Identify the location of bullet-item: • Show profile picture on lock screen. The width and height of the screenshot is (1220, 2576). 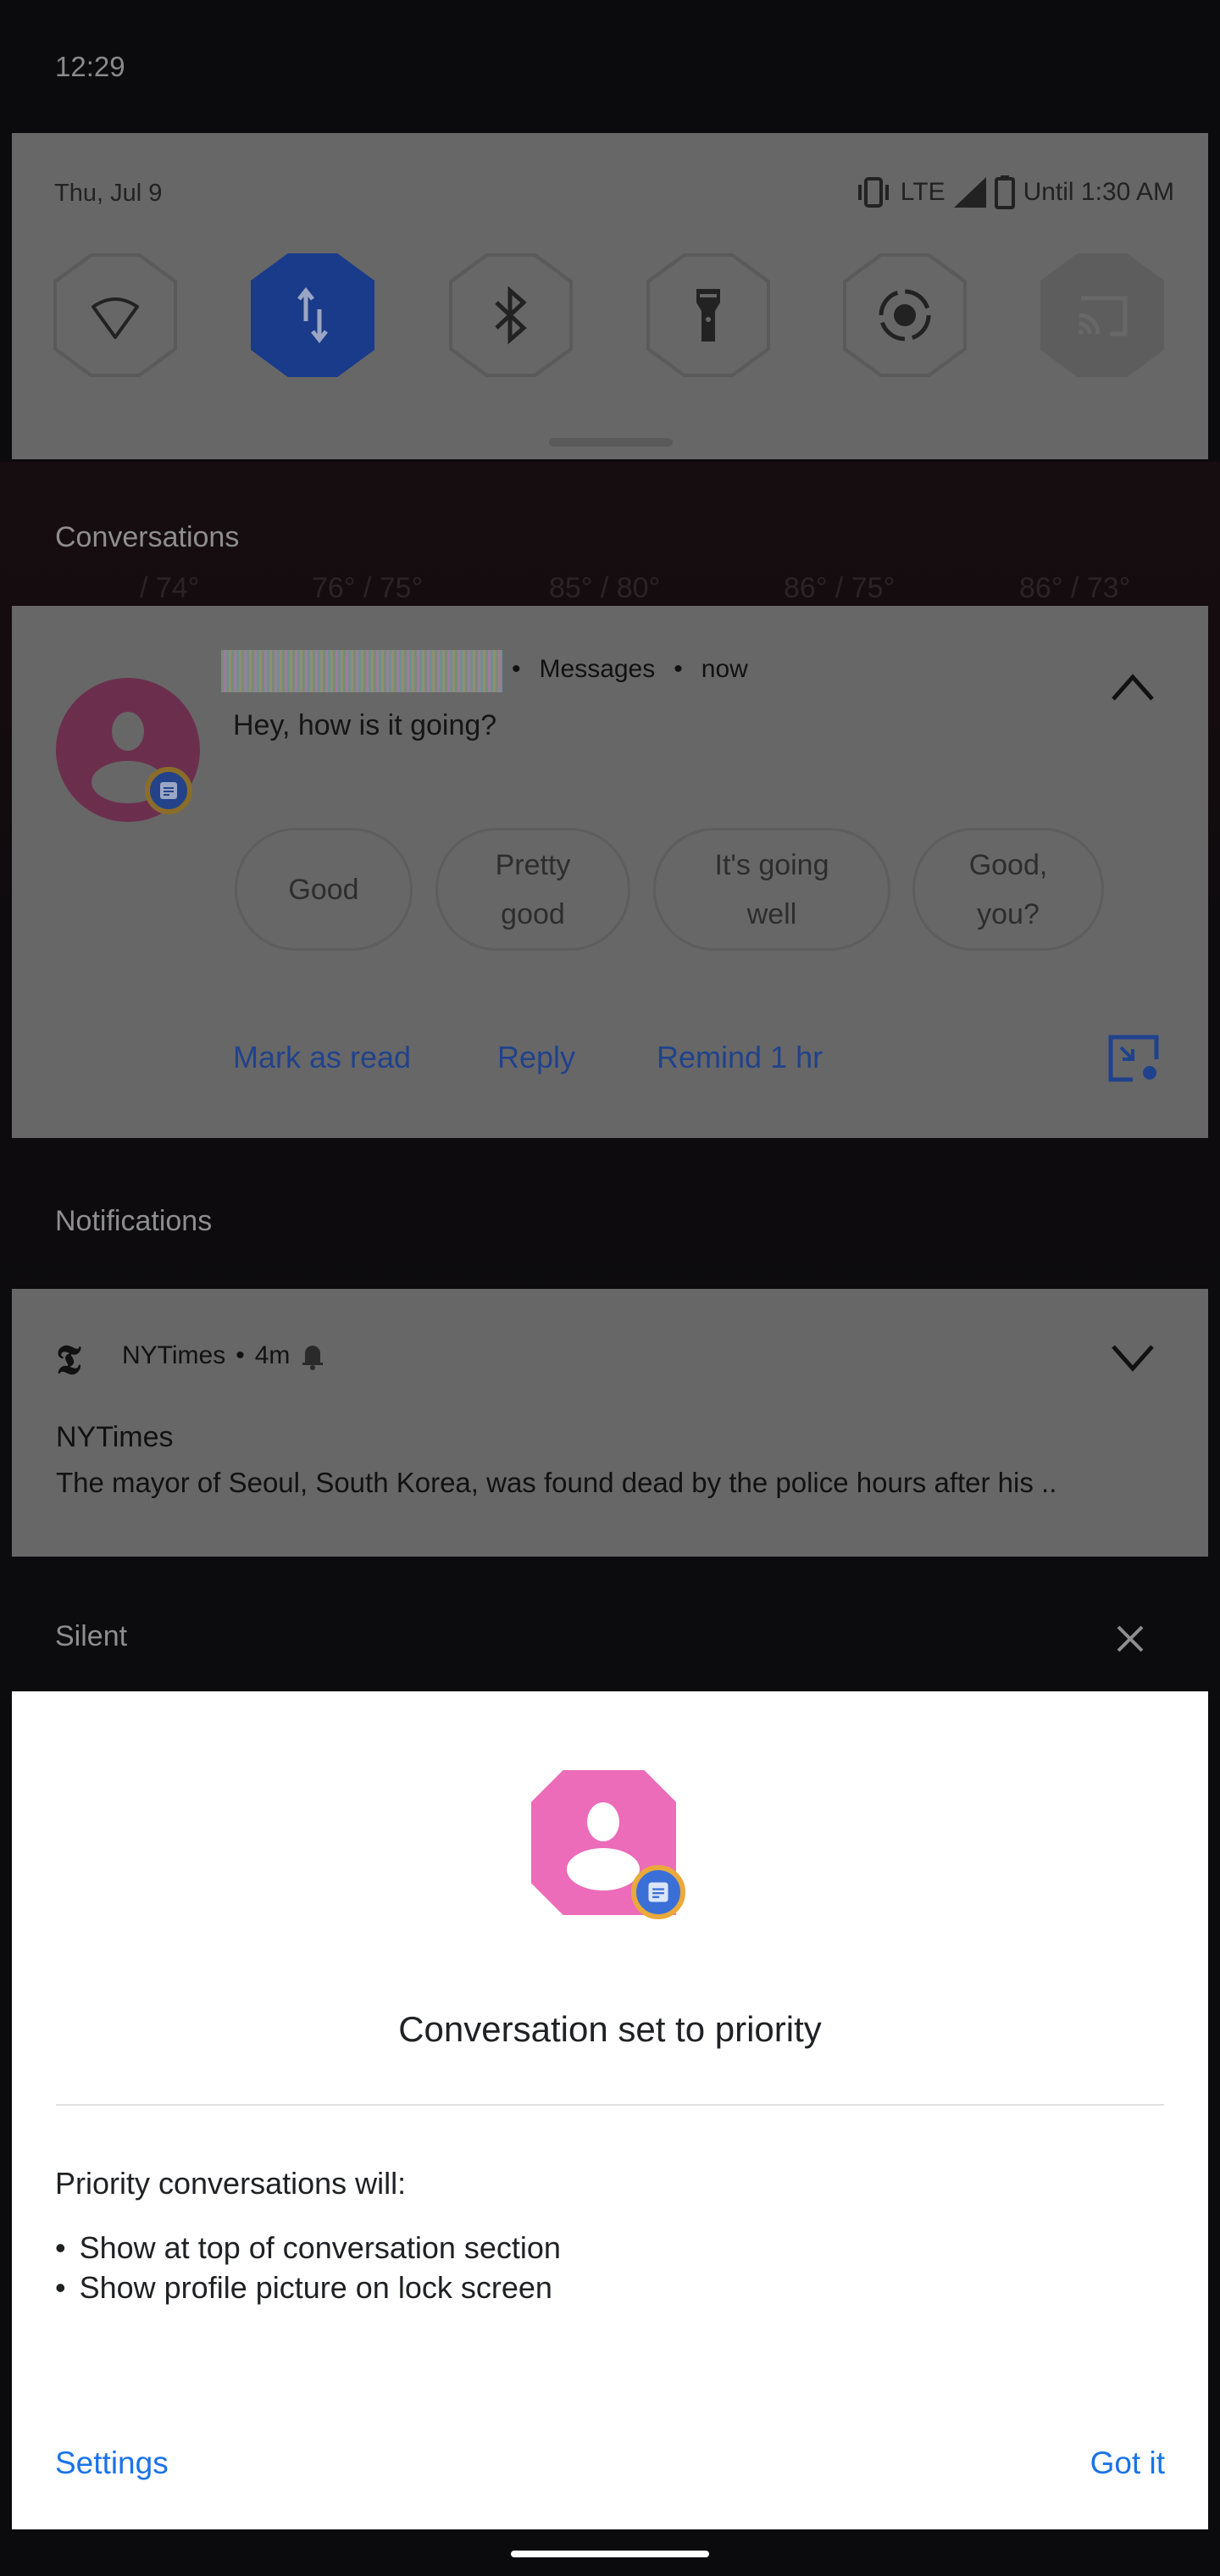
(303, 2287).